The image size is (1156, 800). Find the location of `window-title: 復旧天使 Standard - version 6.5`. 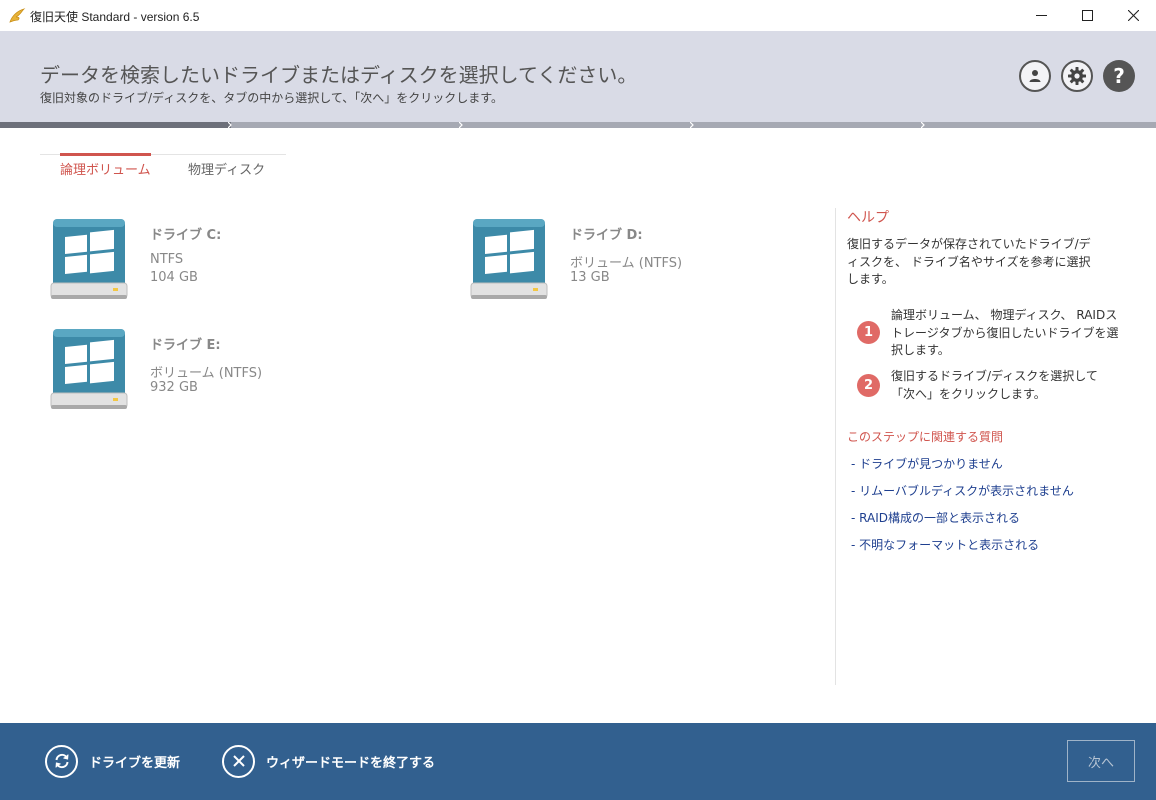

window-title: 復旧天使 Standard - version 6.5 is located at coordinates (115, 17).